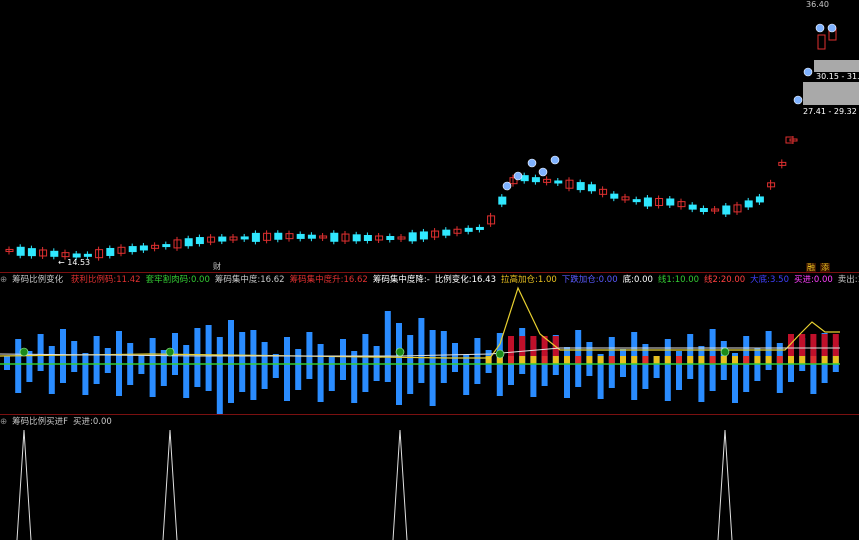 The image size is (859, 540). What do you see at coordinates (837, 76) in the screenshot?
I see `price-range-label-1: 30.15 - 31.1` at bounding box center [837, 76].